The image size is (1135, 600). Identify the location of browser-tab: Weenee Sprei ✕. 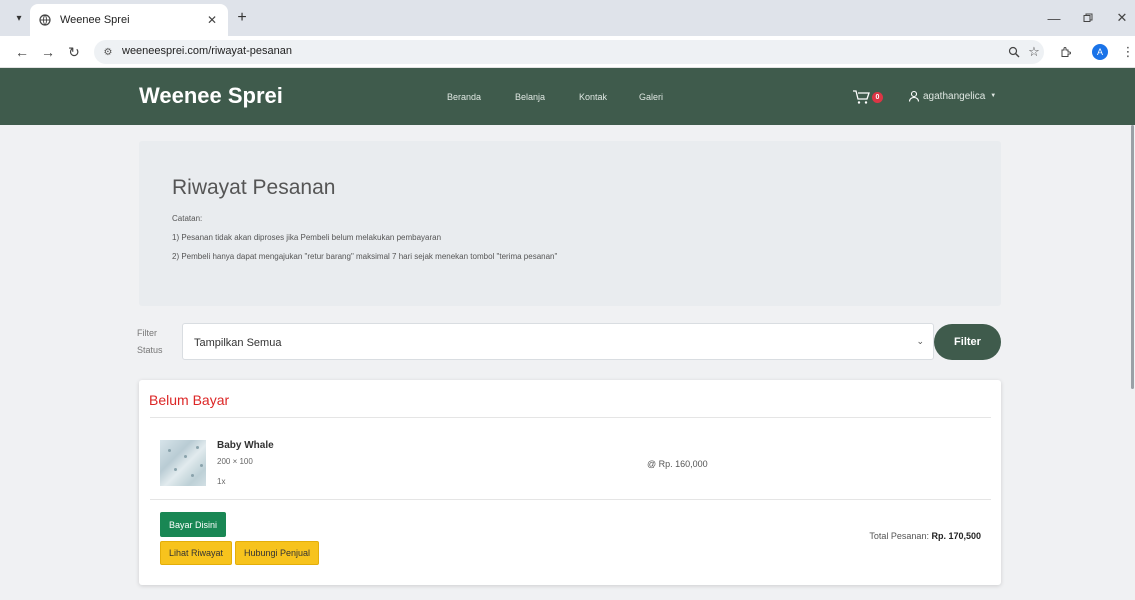
(129, 20).